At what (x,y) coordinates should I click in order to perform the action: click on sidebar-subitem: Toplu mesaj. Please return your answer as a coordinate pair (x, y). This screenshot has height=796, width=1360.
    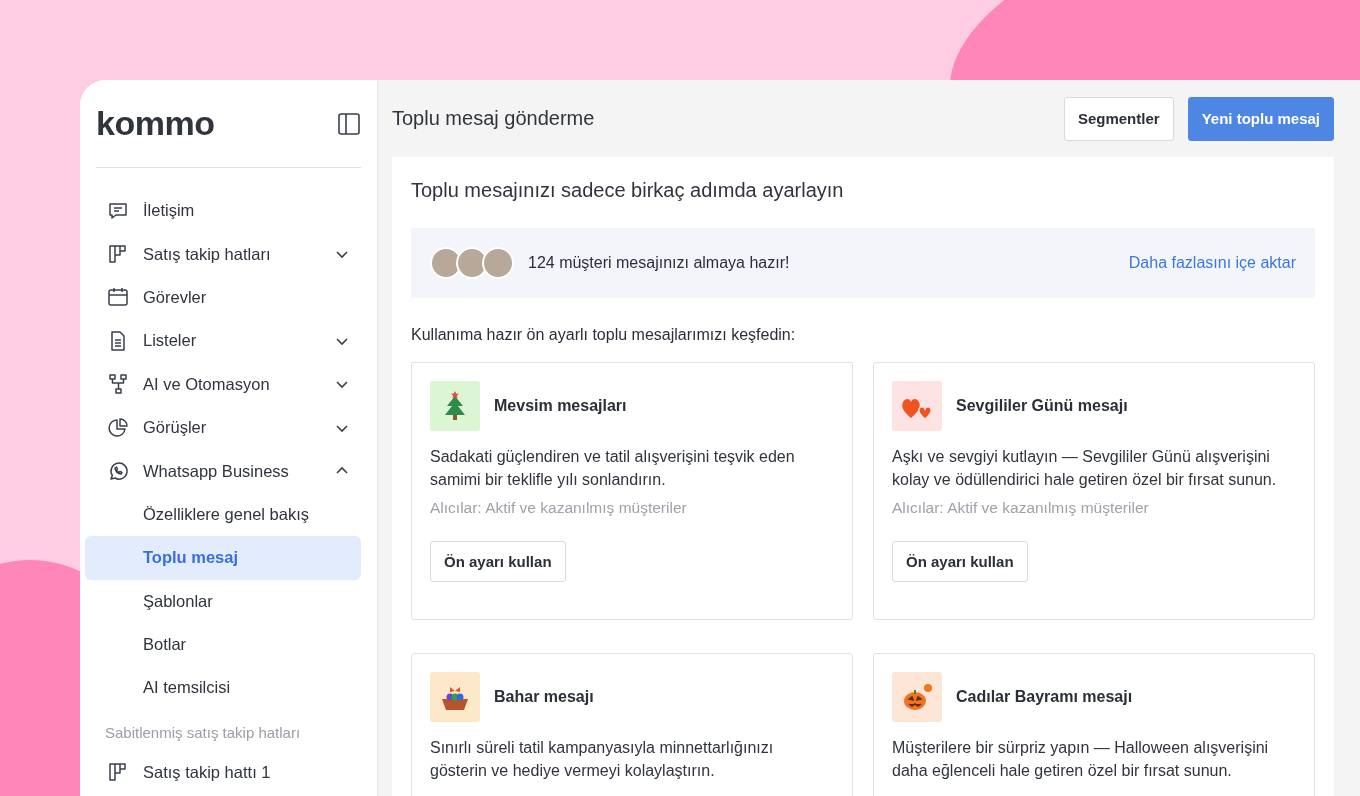
    Looking at the image, I should click on (223, 558).